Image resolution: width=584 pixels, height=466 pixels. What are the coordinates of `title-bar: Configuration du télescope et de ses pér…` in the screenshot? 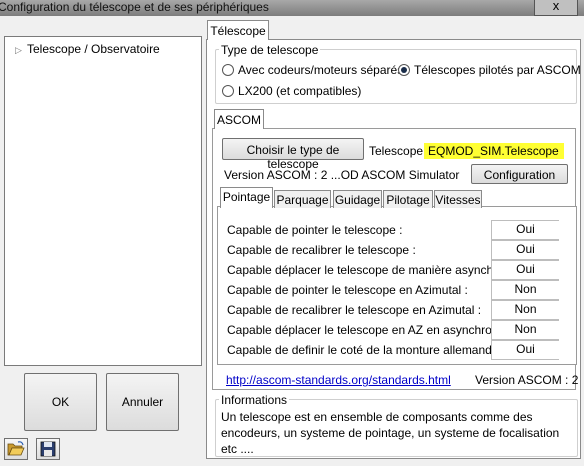 It's located at (292, 8).